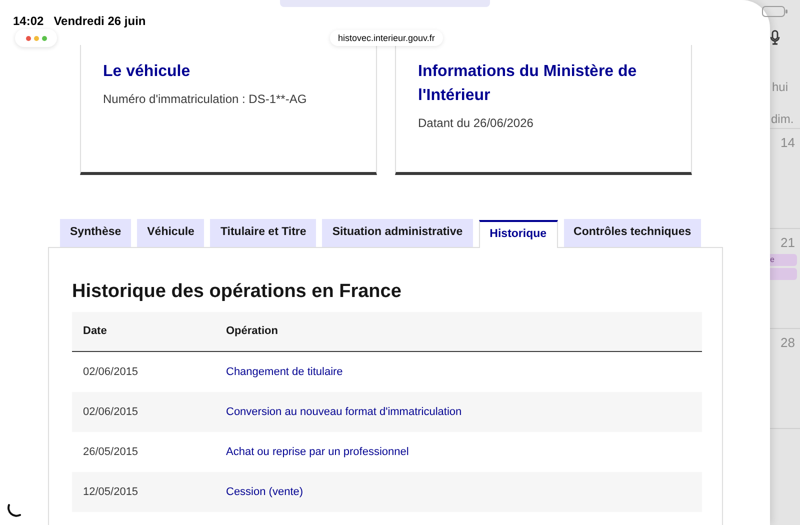 Image resolution: width=800 pixels, height=525 pixels. Describe the element at coordinates (338, 412) in the screenshot. I see `operation-link: Conversion au nouveau format d'immatriculation` at that location.